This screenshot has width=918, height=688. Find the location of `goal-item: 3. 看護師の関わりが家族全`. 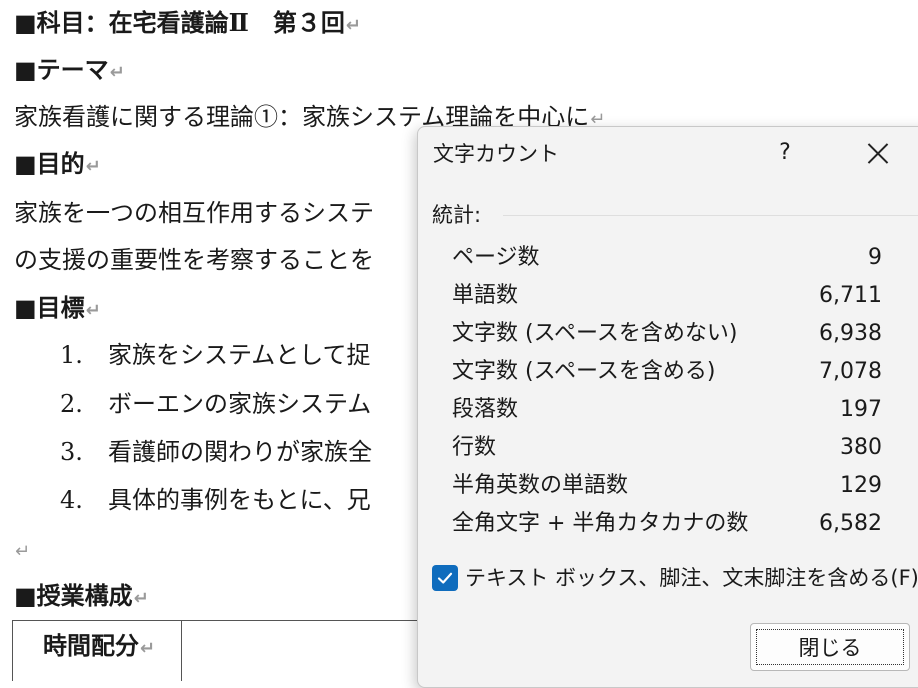

goal-item: 3. 看護師の関わりが家族全 is located at coordinates (216, 452).